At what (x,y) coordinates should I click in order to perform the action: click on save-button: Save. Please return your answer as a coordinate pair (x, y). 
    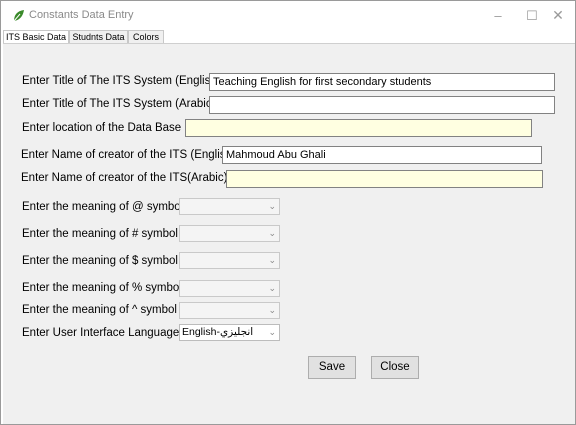
    Looking at the image, I should click on (332, 367).